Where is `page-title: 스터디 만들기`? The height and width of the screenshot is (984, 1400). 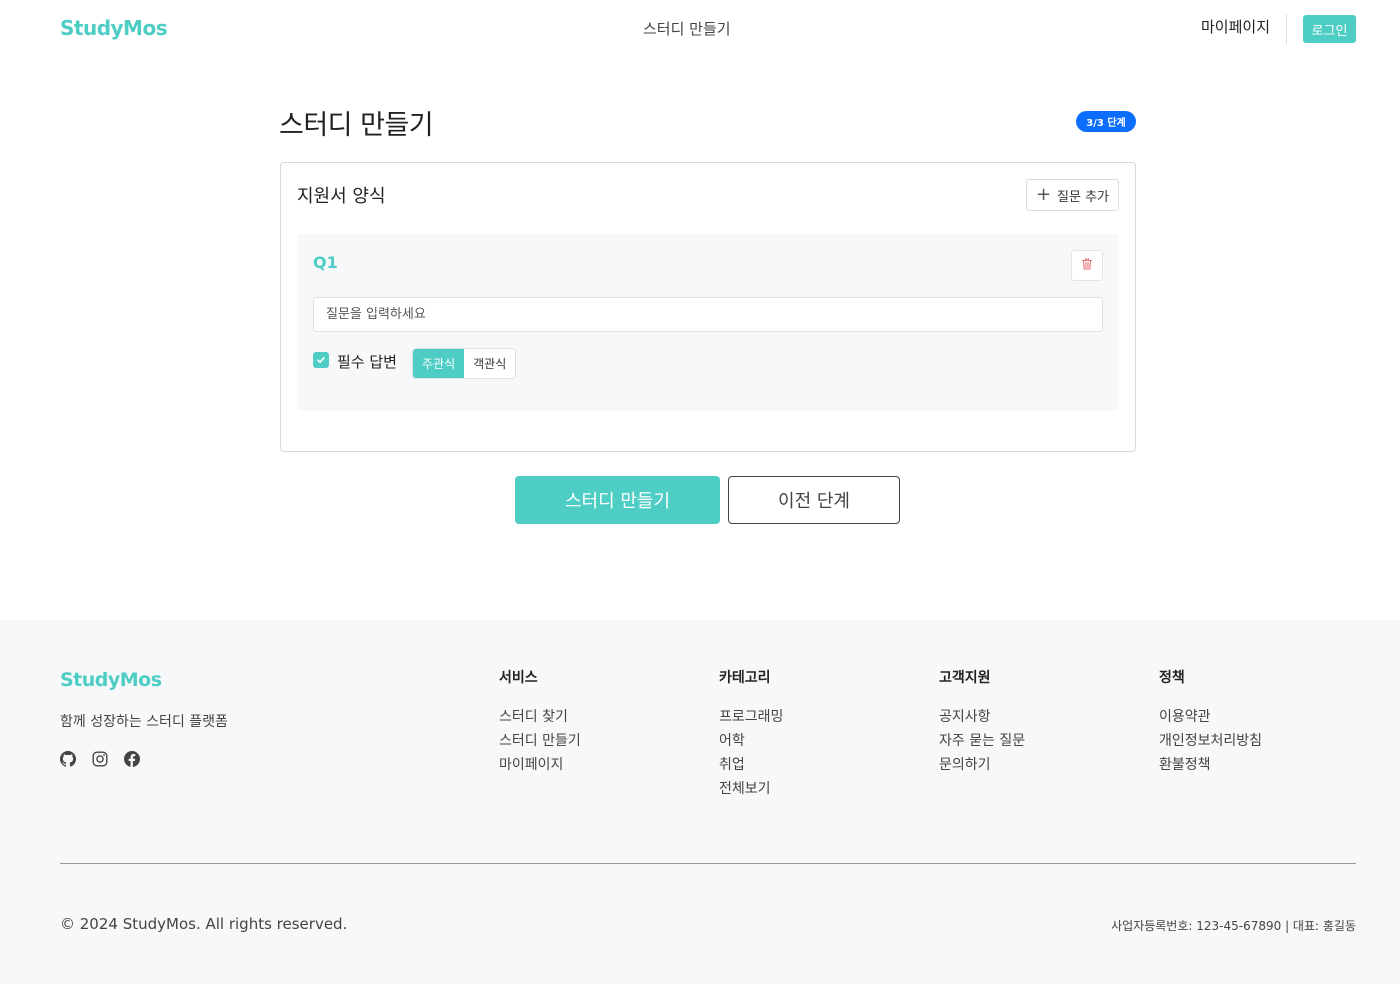
page-title: 스터디 만들기 is located at coordinates (356, 125).